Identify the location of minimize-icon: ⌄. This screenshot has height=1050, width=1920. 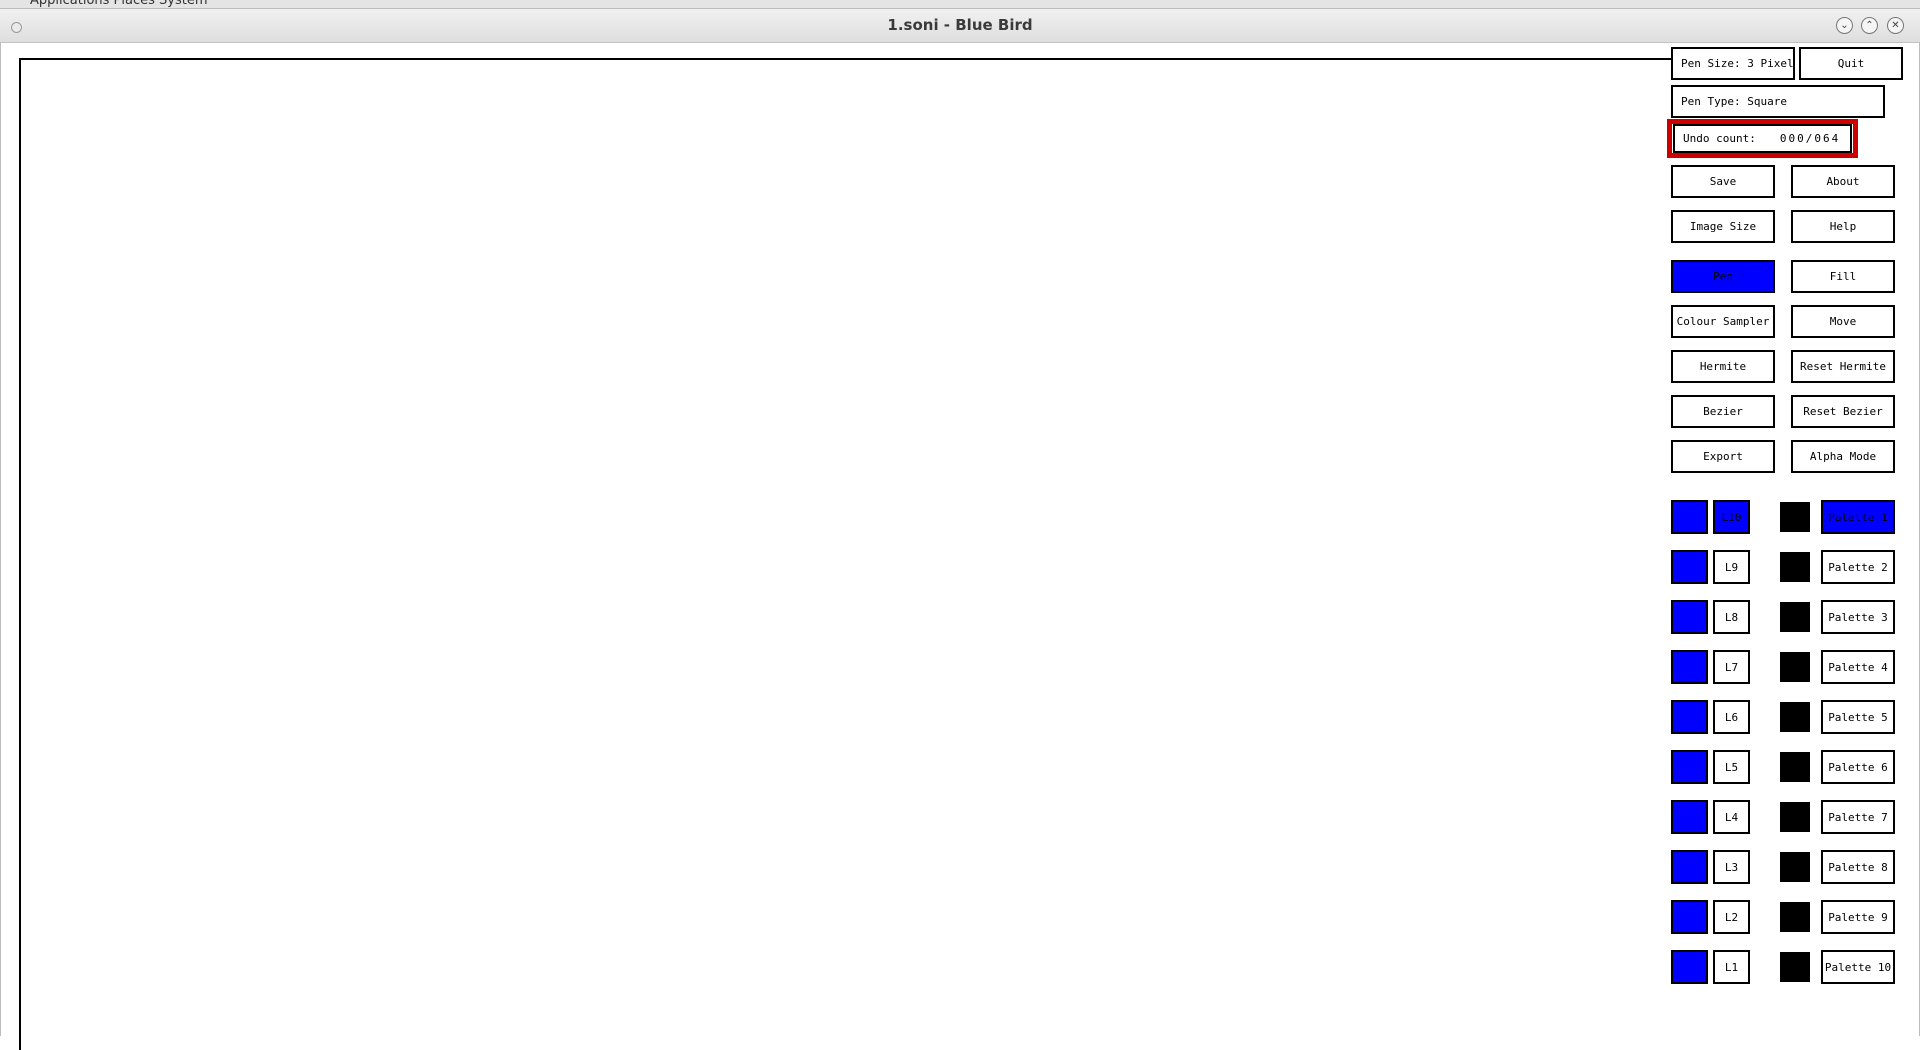
(1844, 25).